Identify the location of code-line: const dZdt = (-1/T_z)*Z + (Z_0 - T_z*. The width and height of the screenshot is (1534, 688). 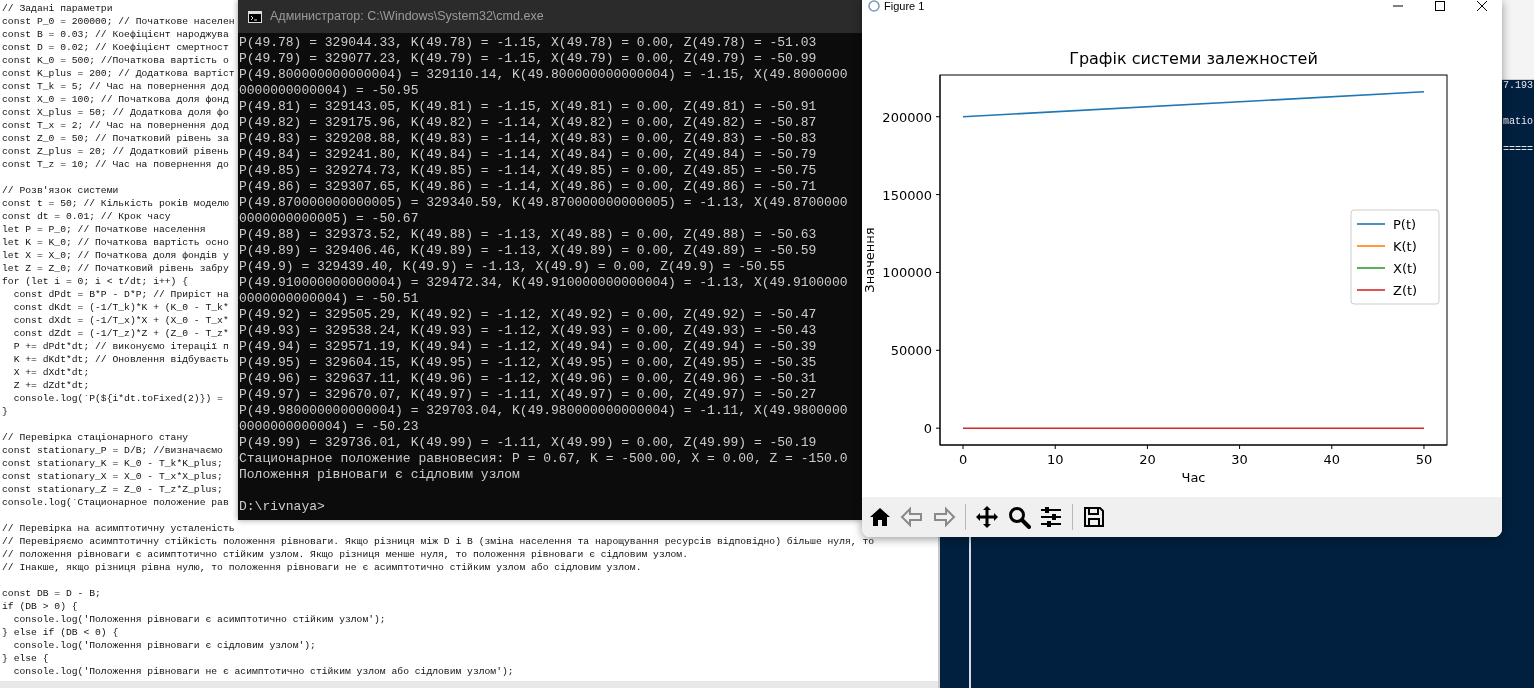
(120, 333).